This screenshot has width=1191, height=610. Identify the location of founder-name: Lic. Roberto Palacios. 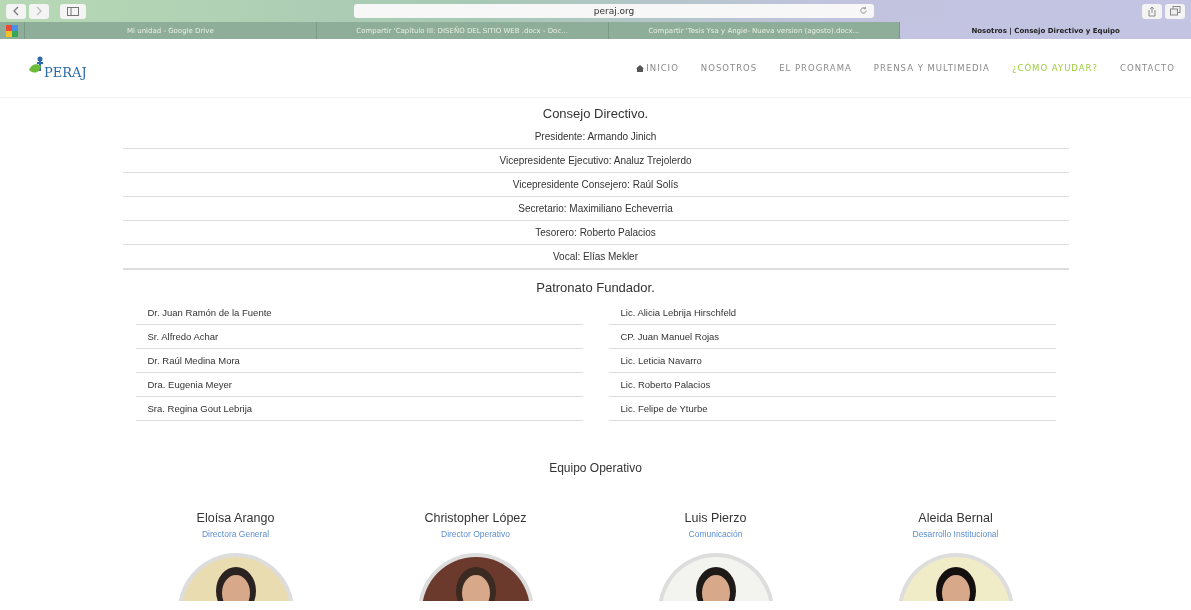
(832, 385).